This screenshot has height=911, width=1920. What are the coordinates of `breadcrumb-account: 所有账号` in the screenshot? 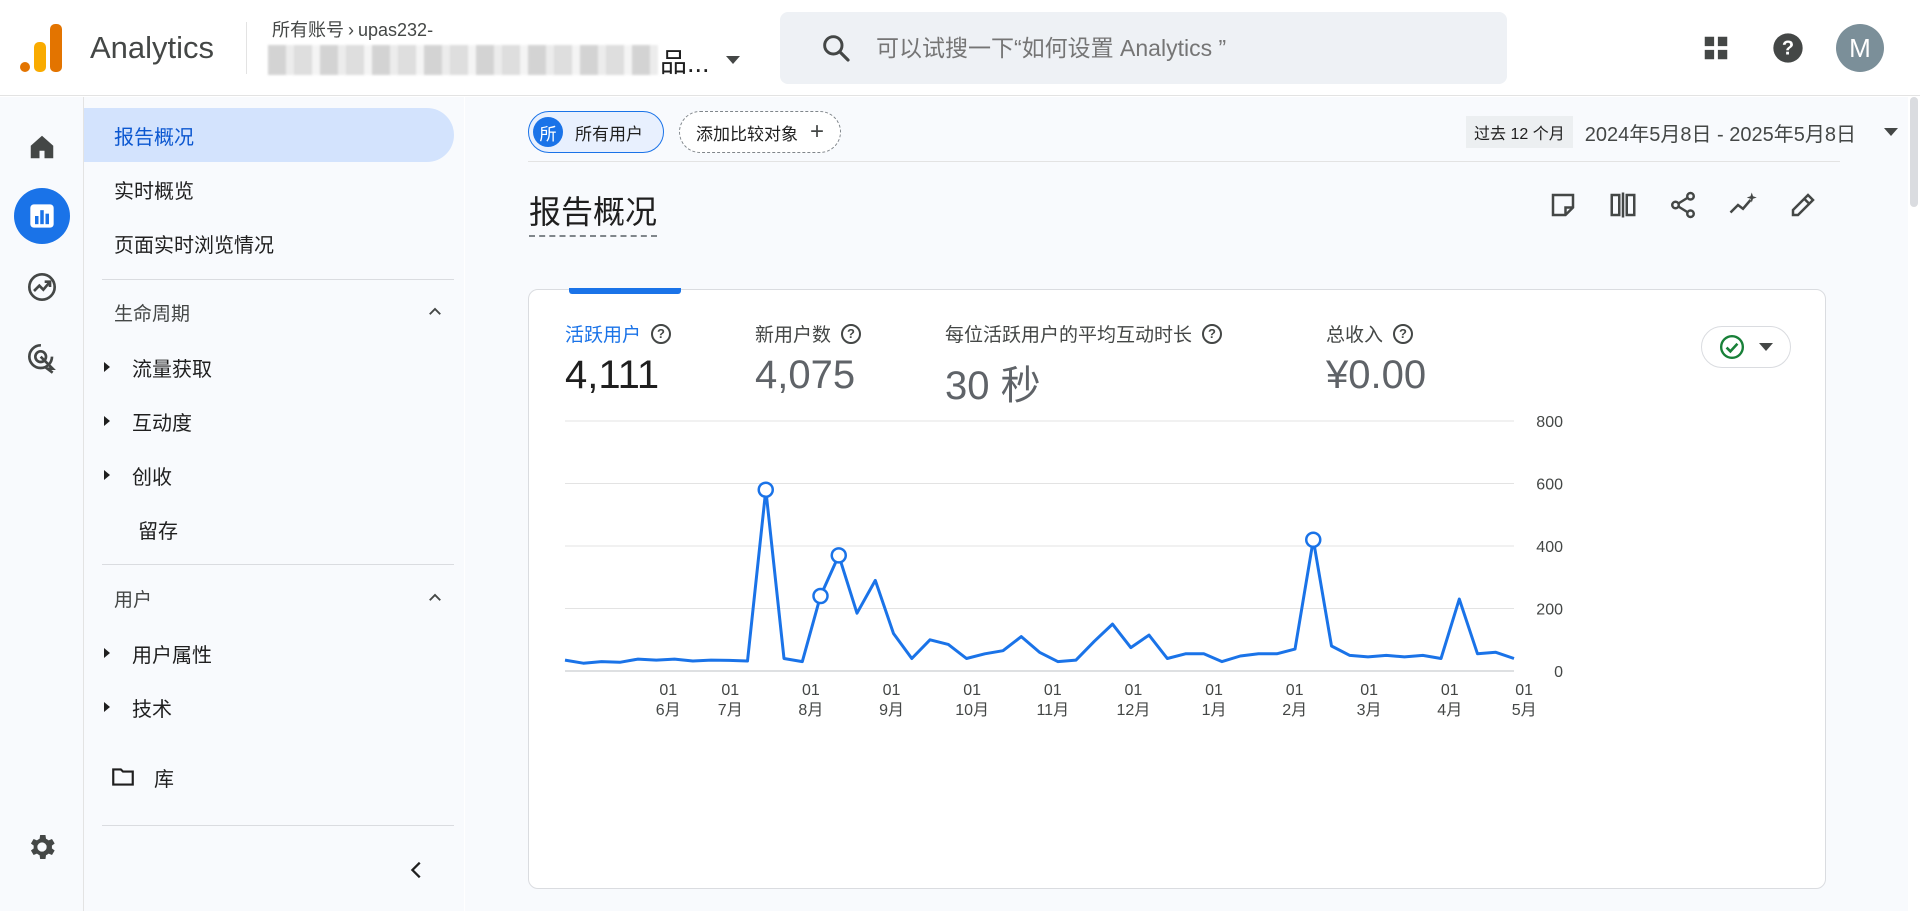 It's located at (308, 30).